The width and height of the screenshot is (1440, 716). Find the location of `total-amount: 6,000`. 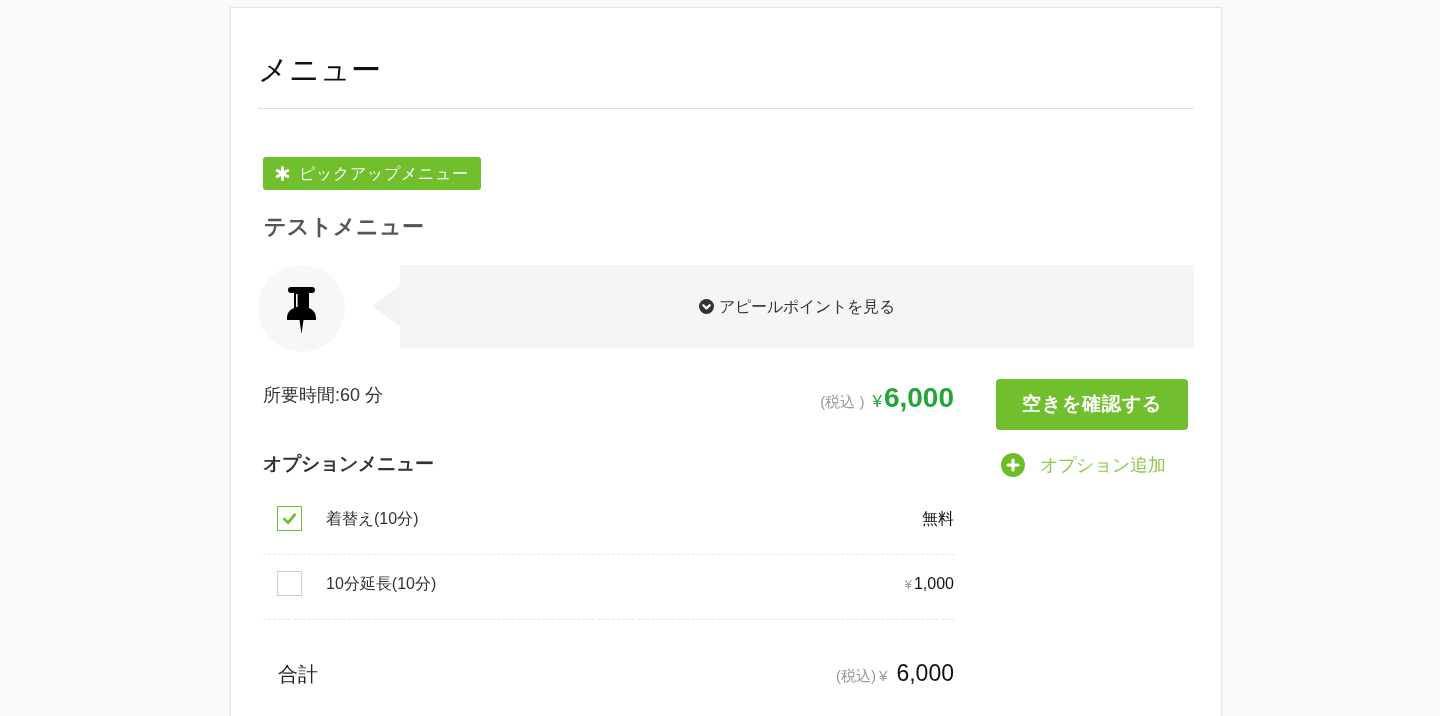

total-amount: 6,000 is located at coordinates (925, 673).